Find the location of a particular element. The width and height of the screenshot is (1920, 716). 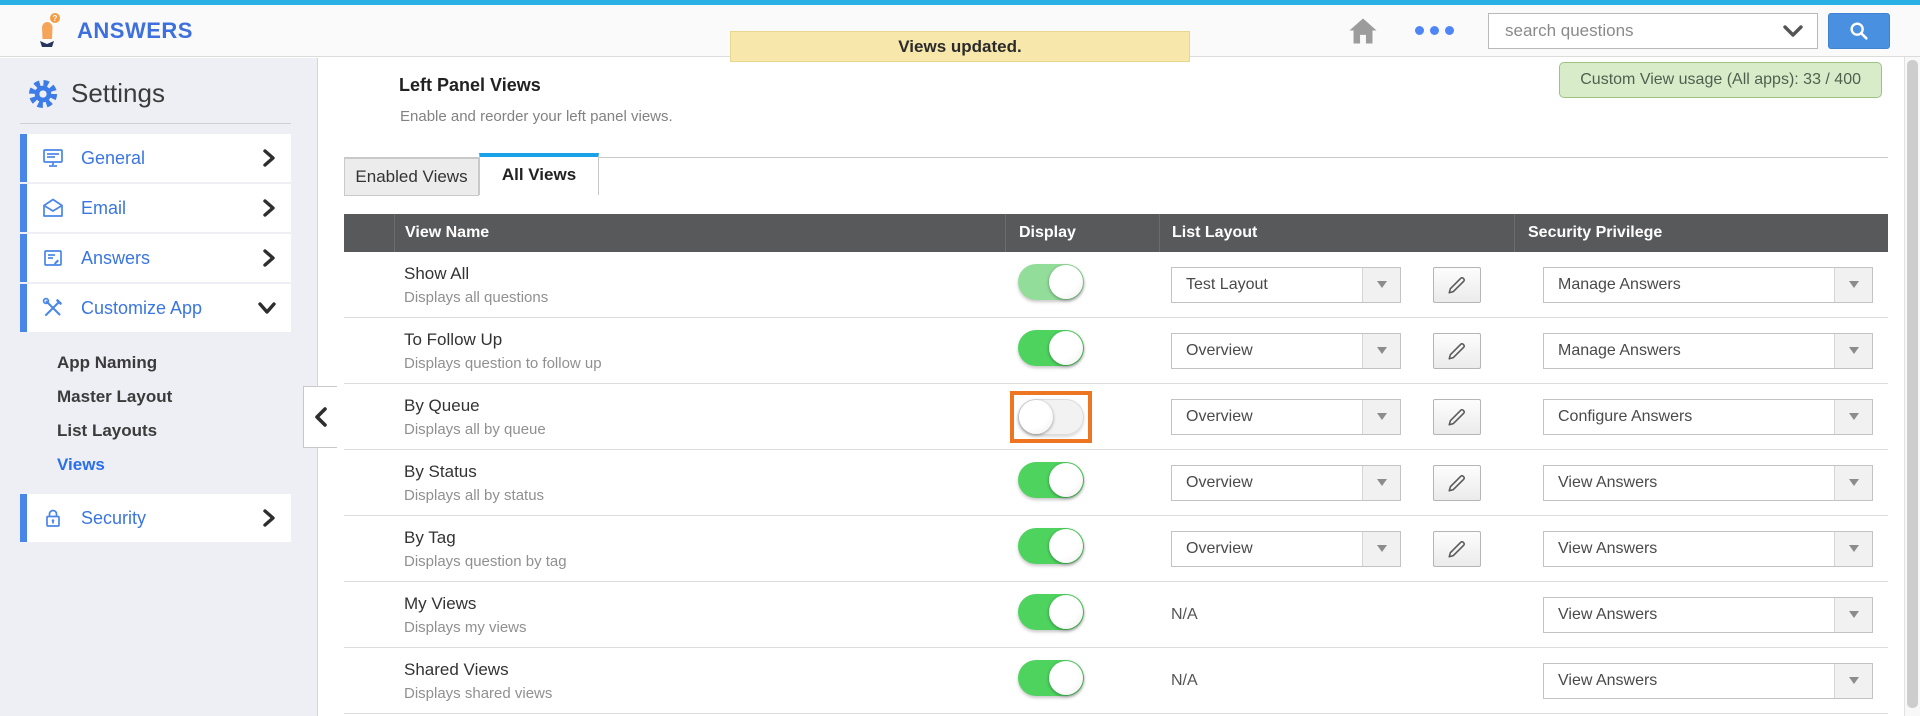

brand: ? ANSWERS is located at coordinates (113, 30).